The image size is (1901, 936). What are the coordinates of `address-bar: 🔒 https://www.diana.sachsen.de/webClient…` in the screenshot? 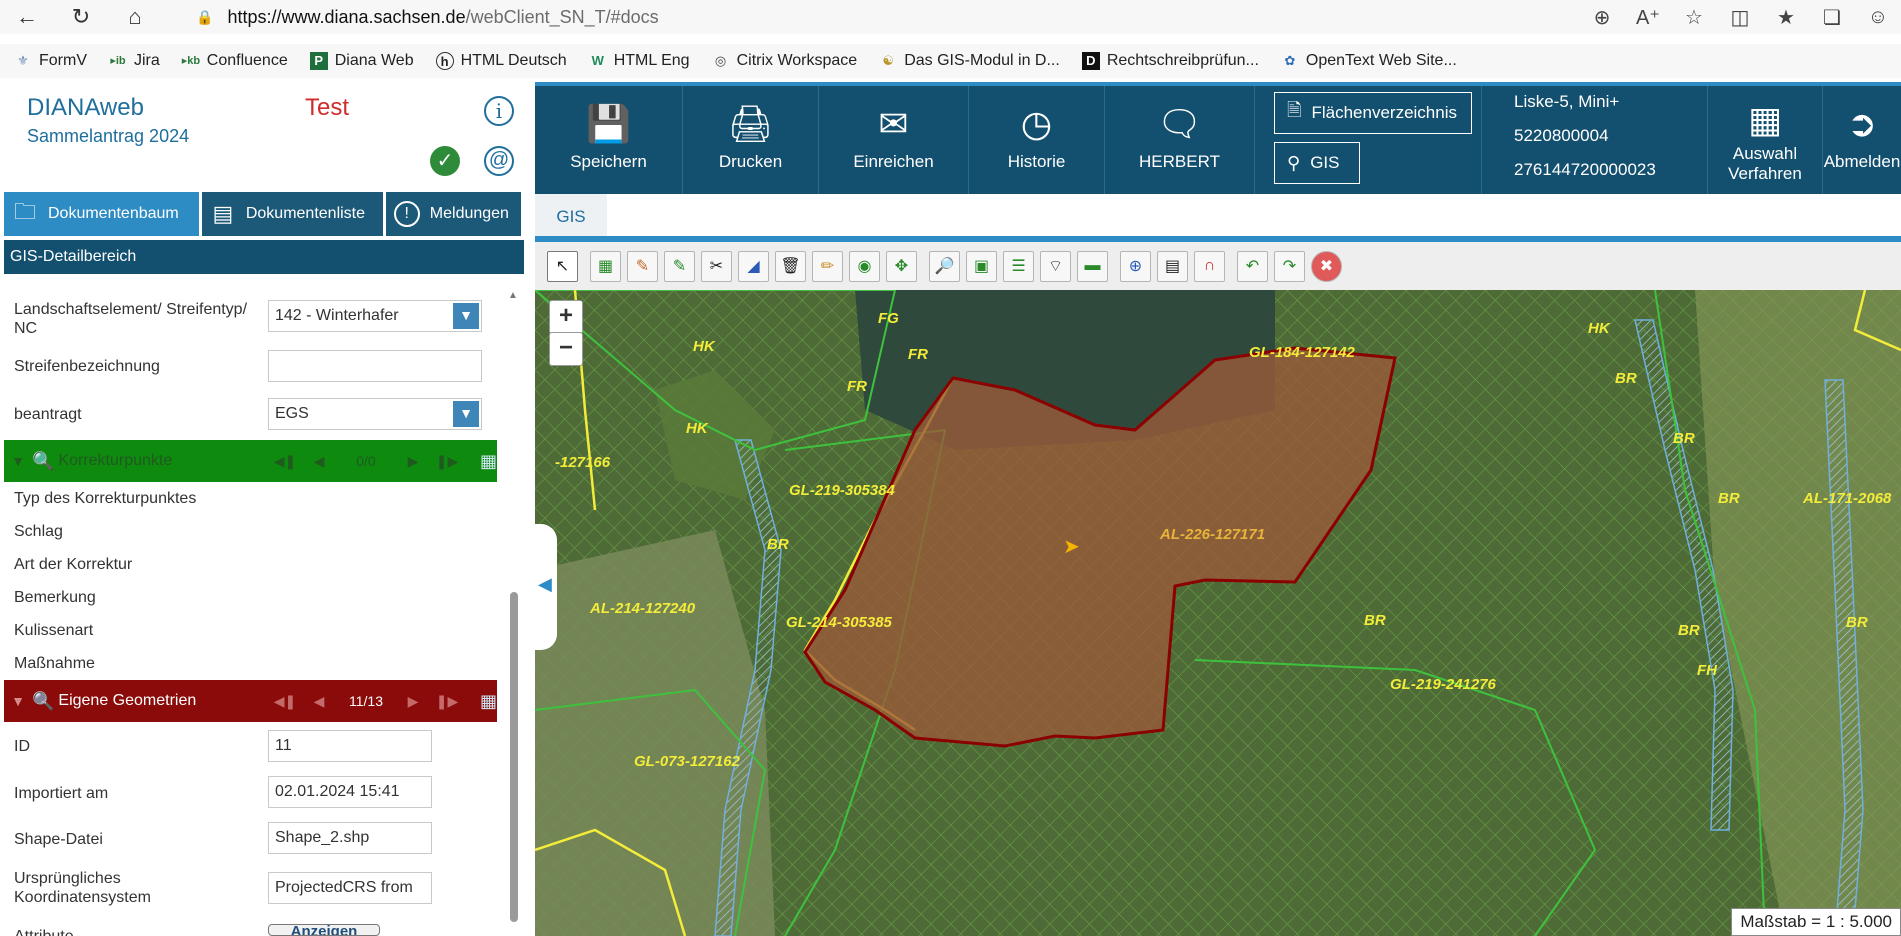 It's located at (427, 17).